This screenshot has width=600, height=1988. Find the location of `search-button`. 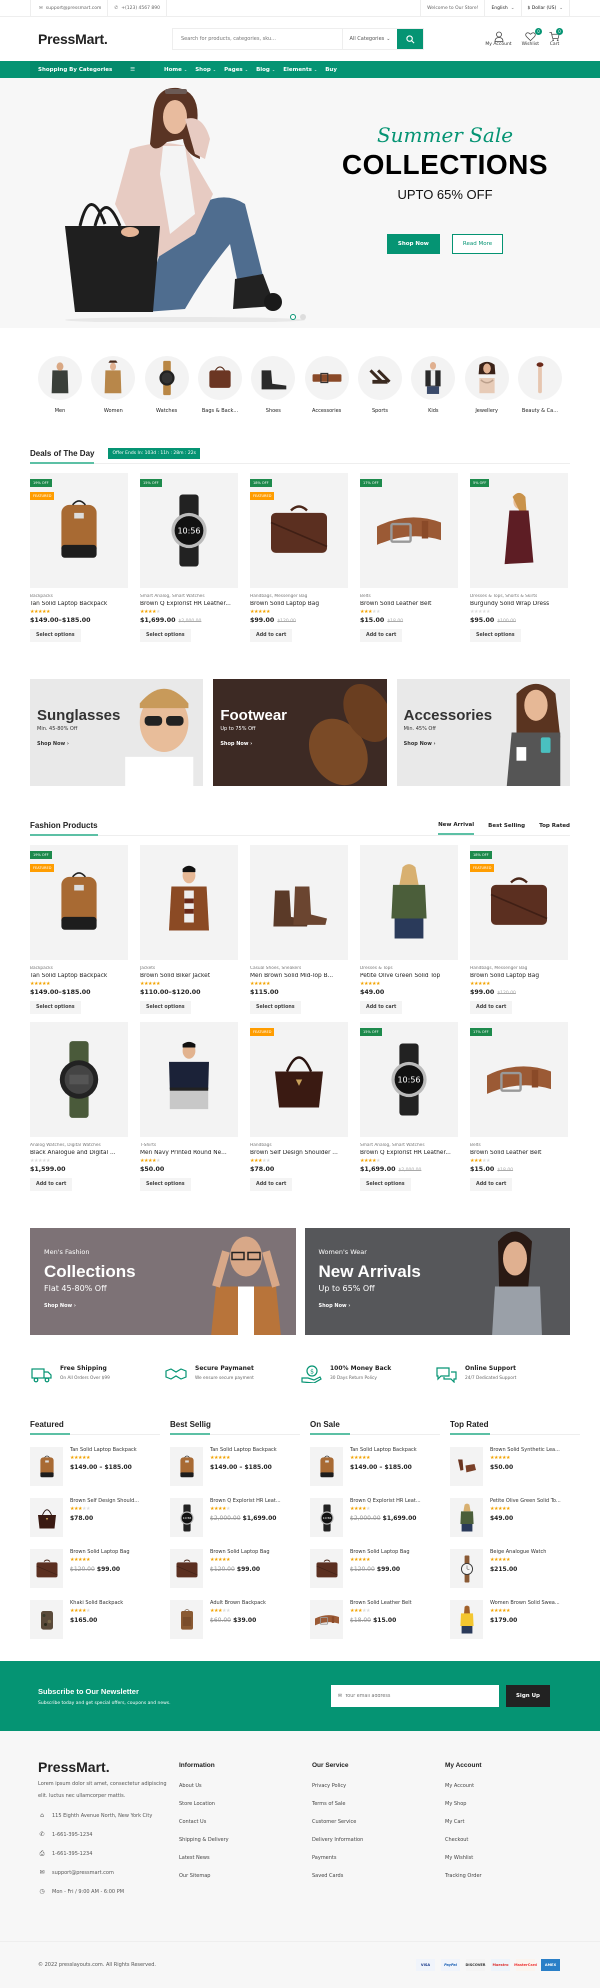

search-button is located at coordinates (410, 39).